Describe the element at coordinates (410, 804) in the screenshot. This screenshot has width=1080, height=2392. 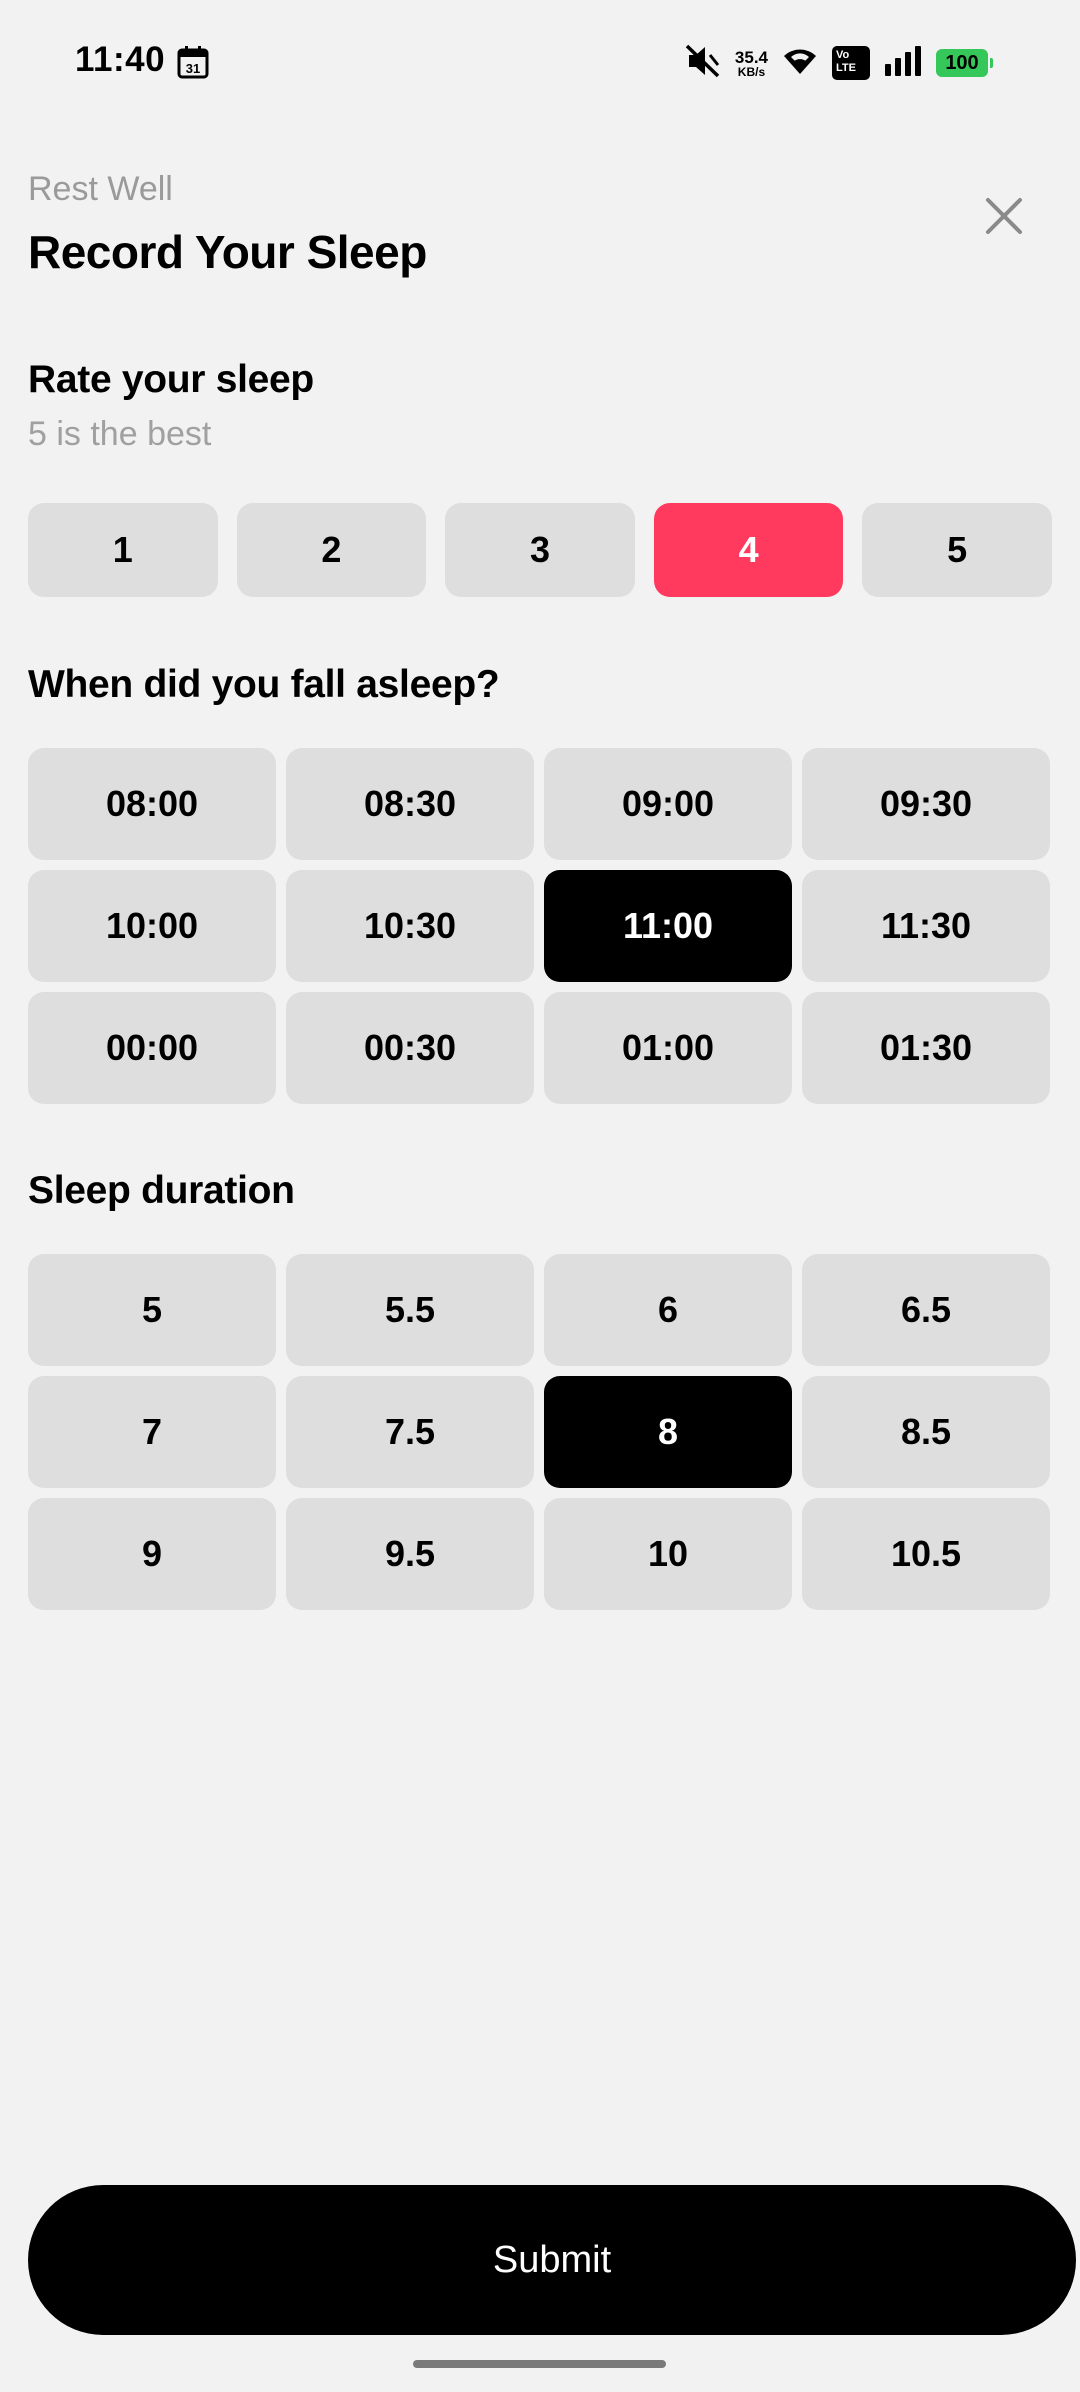
I see `time-option: 08:30` at that location.